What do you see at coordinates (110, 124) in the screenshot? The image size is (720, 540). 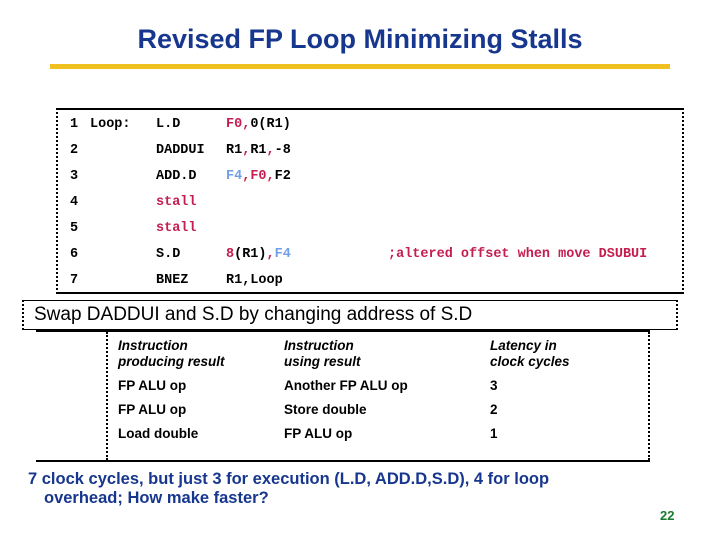 I see `code-line-label: Loop:` at bounding box center [110, 124].